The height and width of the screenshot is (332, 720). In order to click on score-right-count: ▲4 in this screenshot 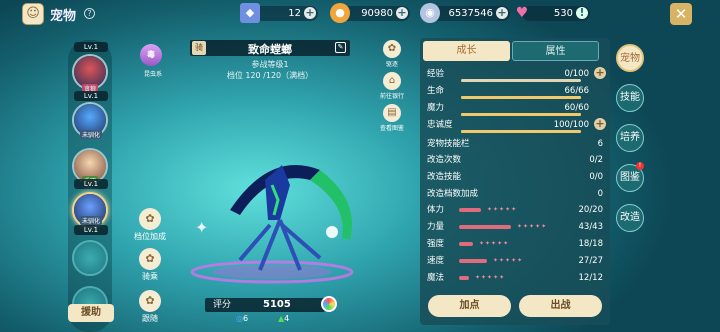, I will do `click(284, 318)`.